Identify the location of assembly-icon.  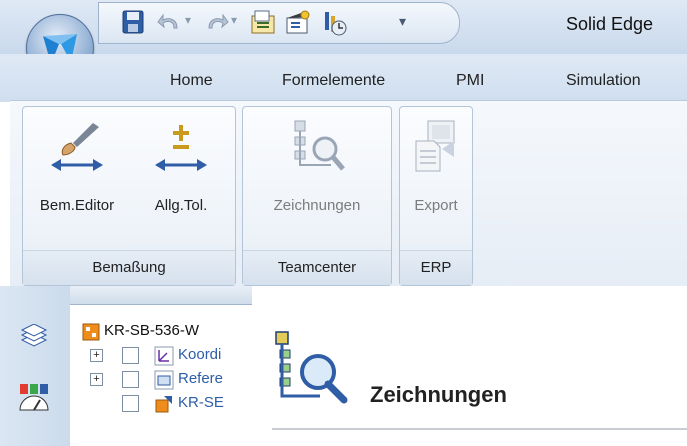
(91, 332).